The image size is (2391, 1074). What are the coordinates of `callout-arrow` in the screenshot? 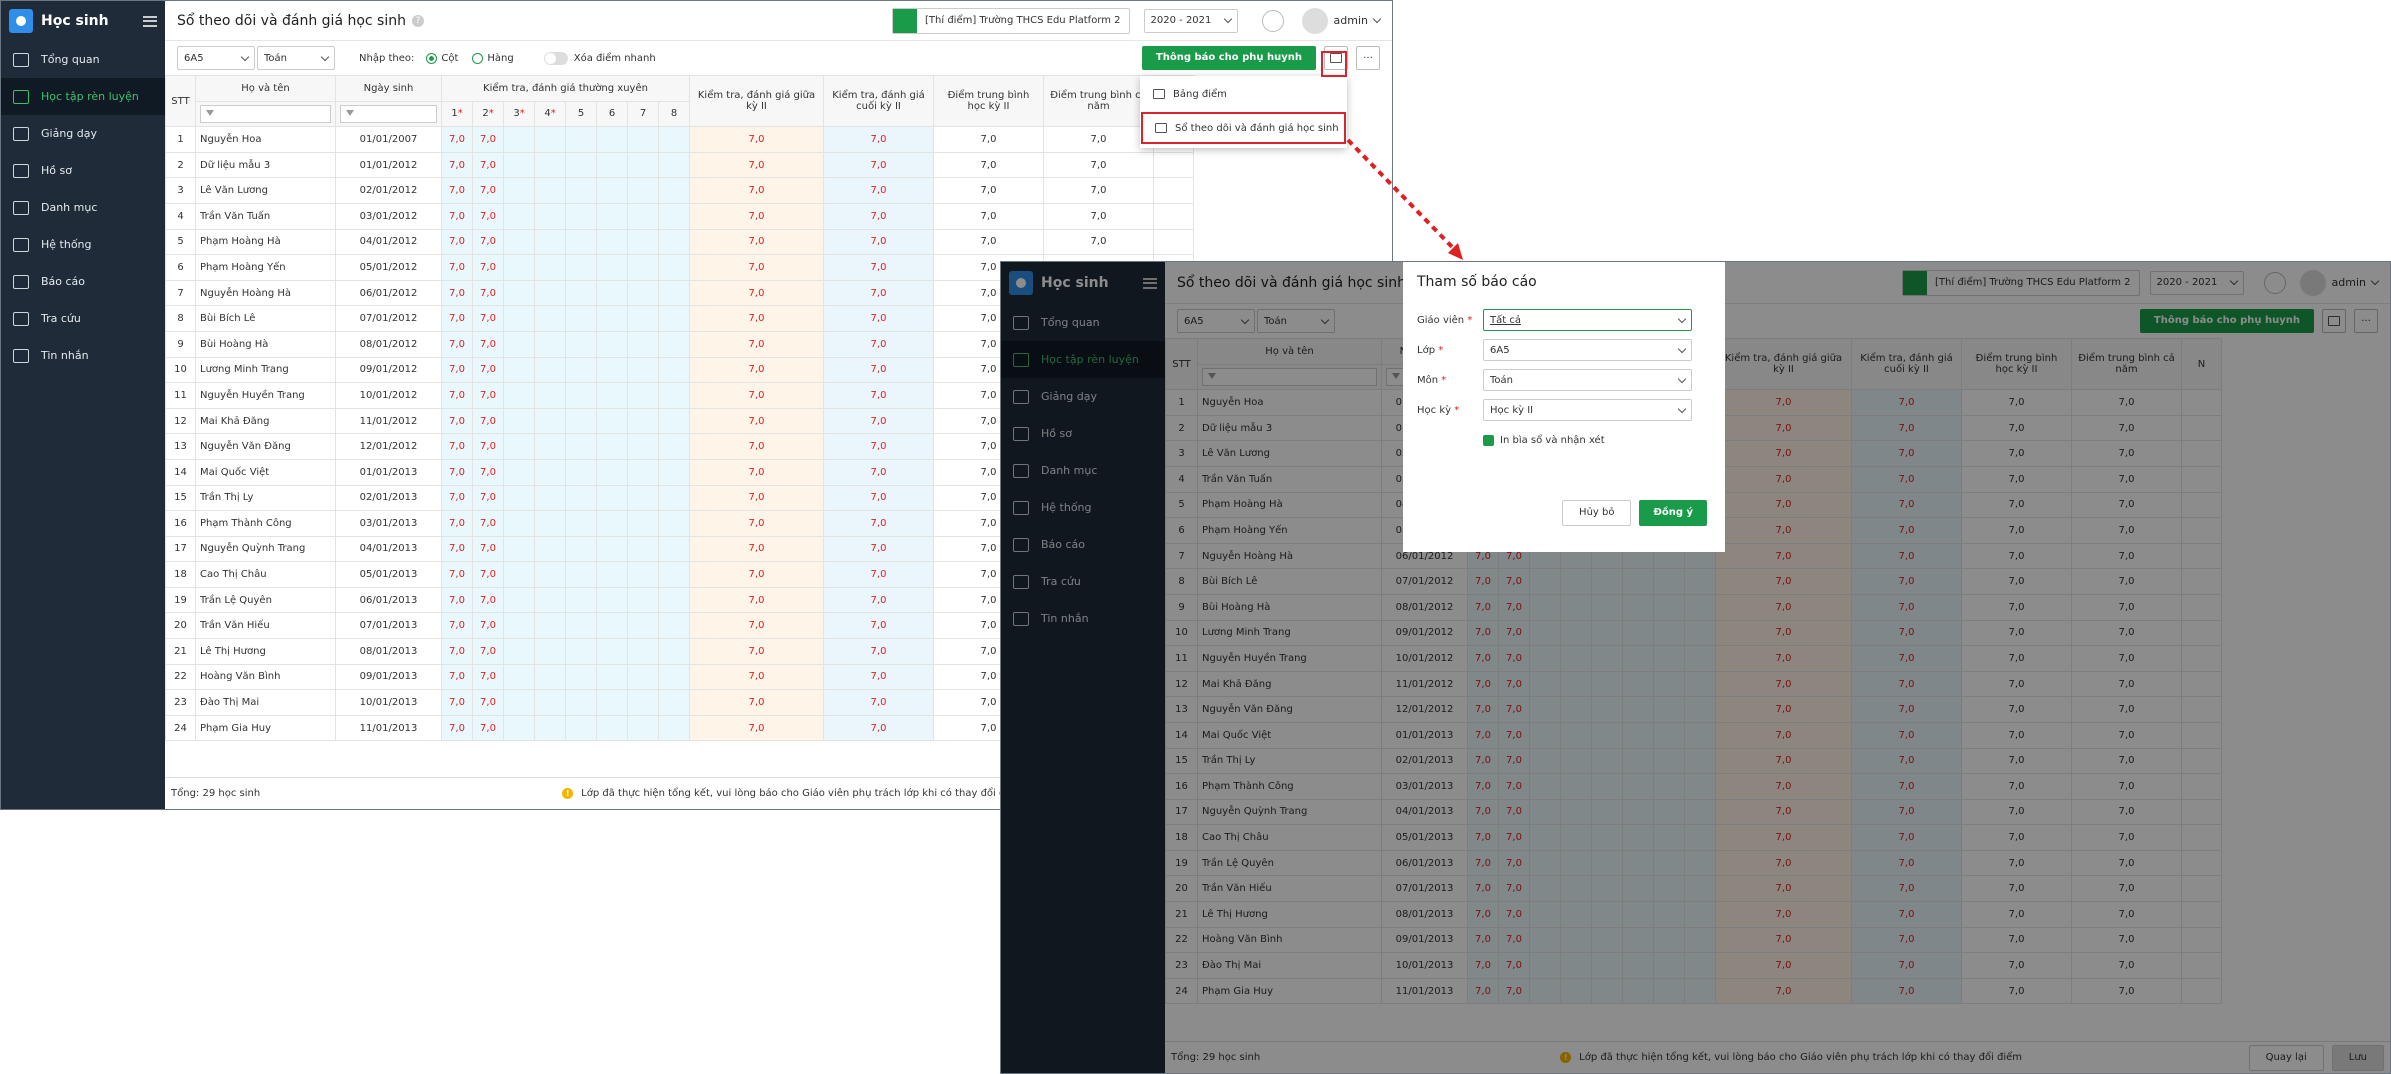 It's located at (1404, 199).